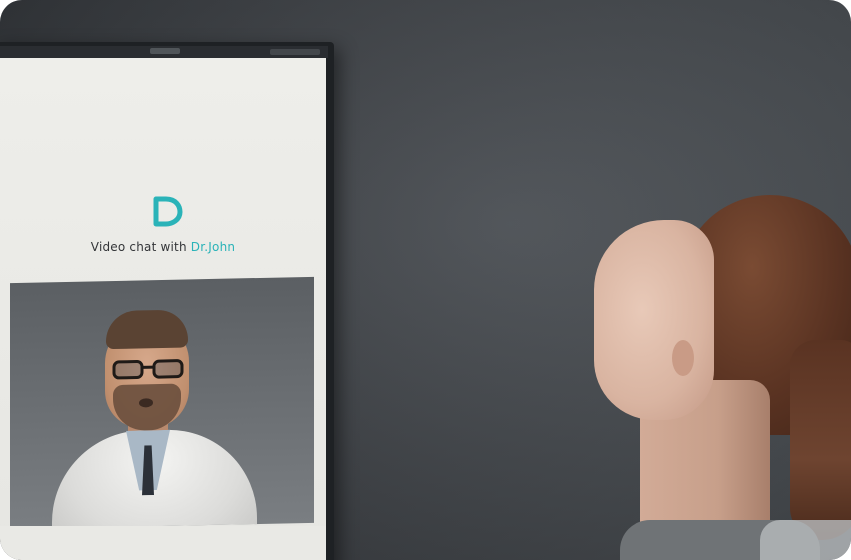  What do you see at coordinates (168, 211) in the screenshot?
I see `heart-chat-icon` at bounding box center [168, 211].